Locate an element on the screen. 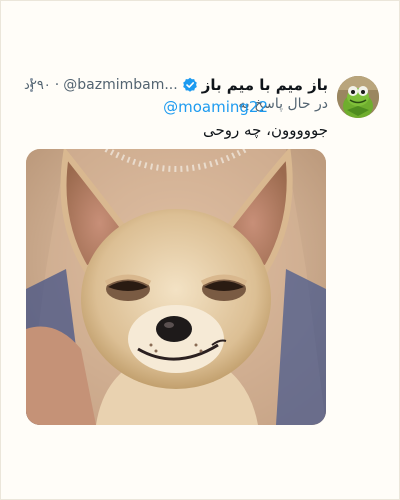 The height and width of the screenshot is (500, 400). tweet-header: باز میم با میم باز @bazmimbam... · ۲۹۰د is located at coordinates (176, 85).